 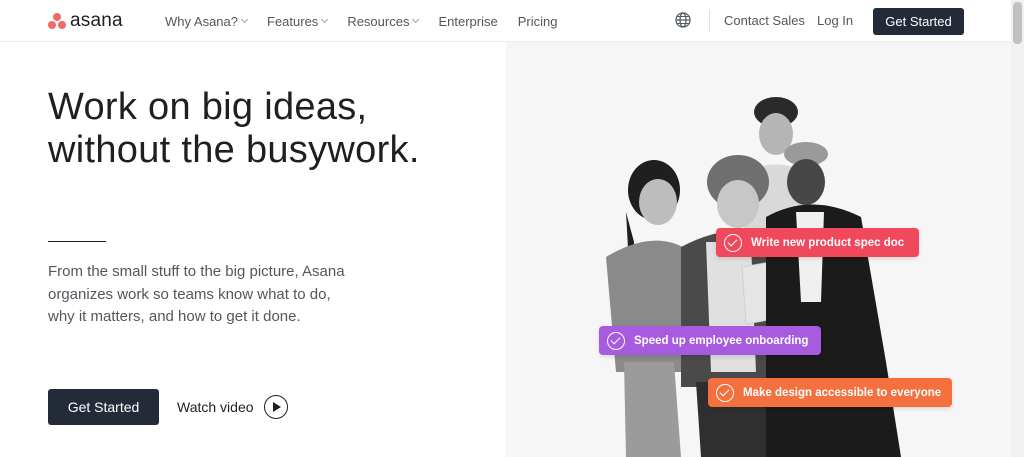 I want to click on nav-link-enterprise: Enterprise, so click(x=467, y=21).